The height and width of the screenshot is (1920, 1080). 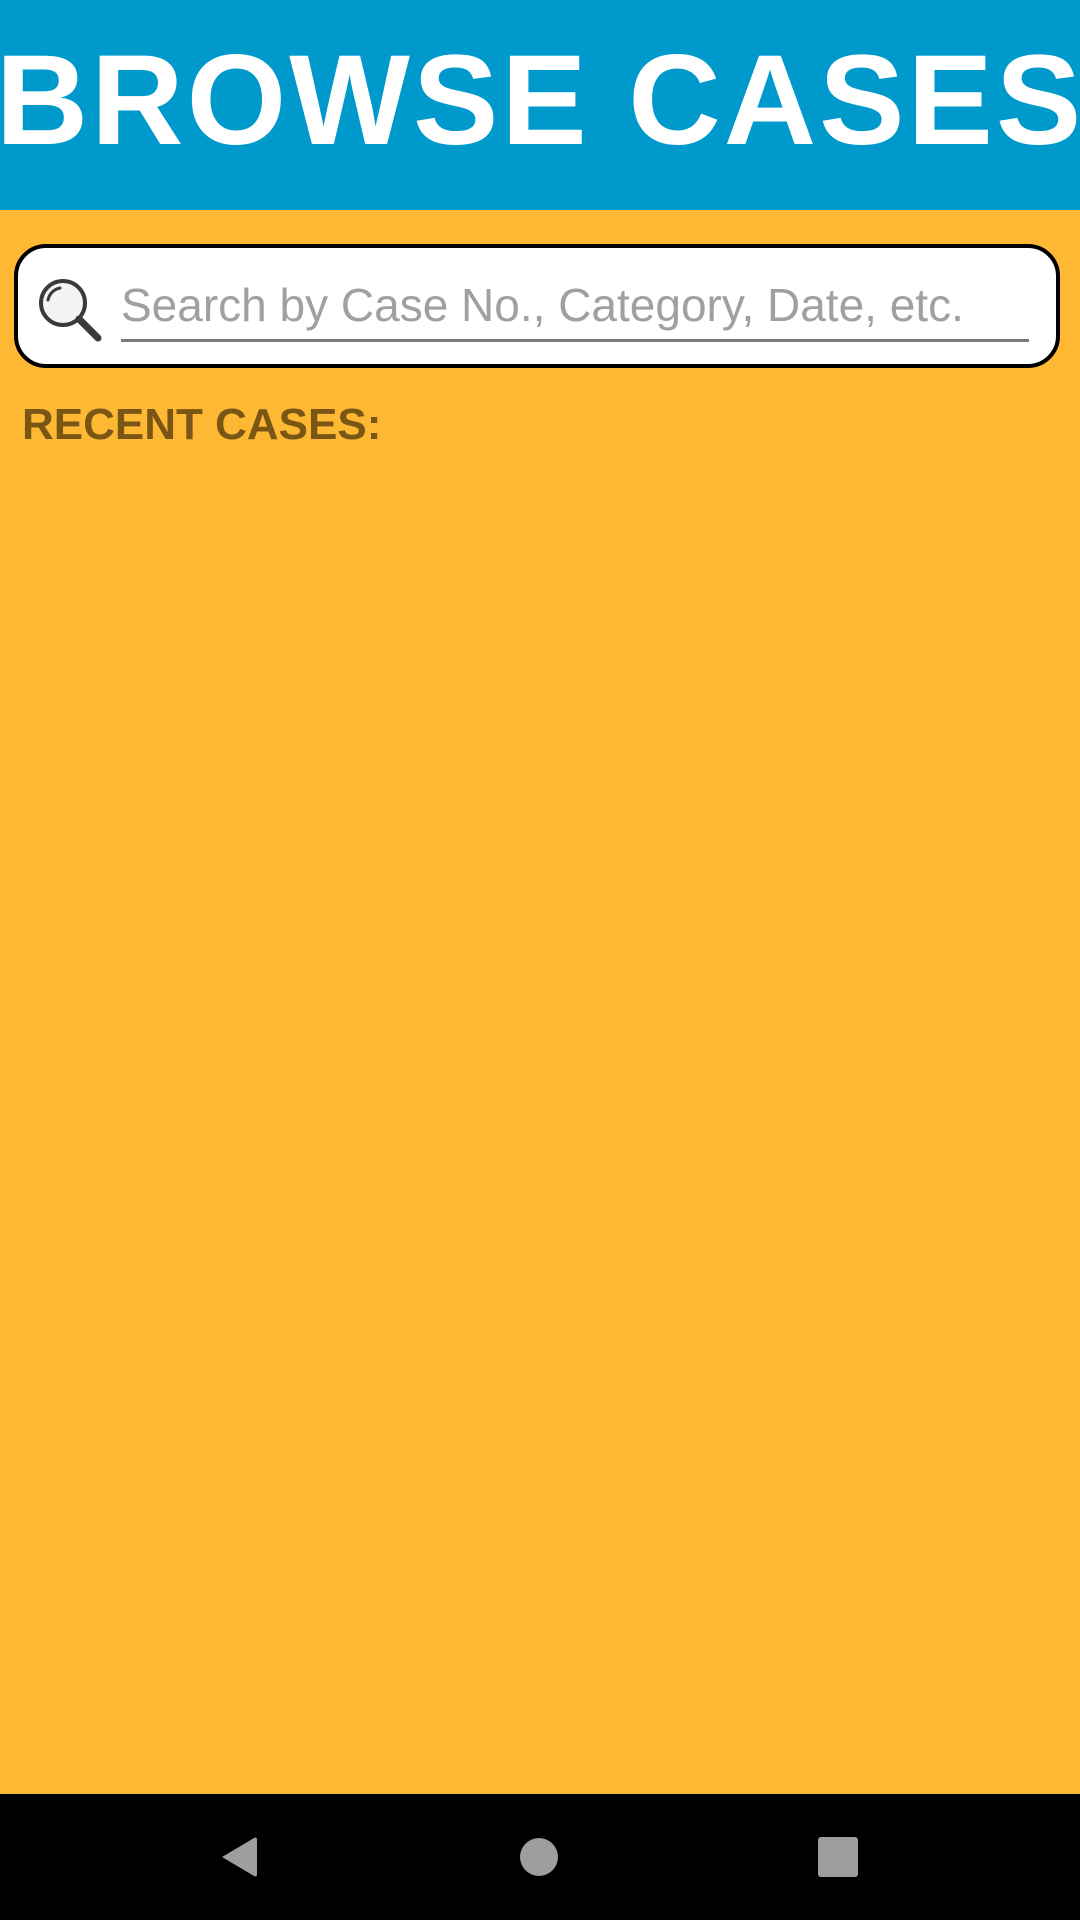 What do you see at coordinates (202, 424) in the screenshot?
I see `recent-cases-heading: RECENT CASES:` at bounding box center [202, 424].